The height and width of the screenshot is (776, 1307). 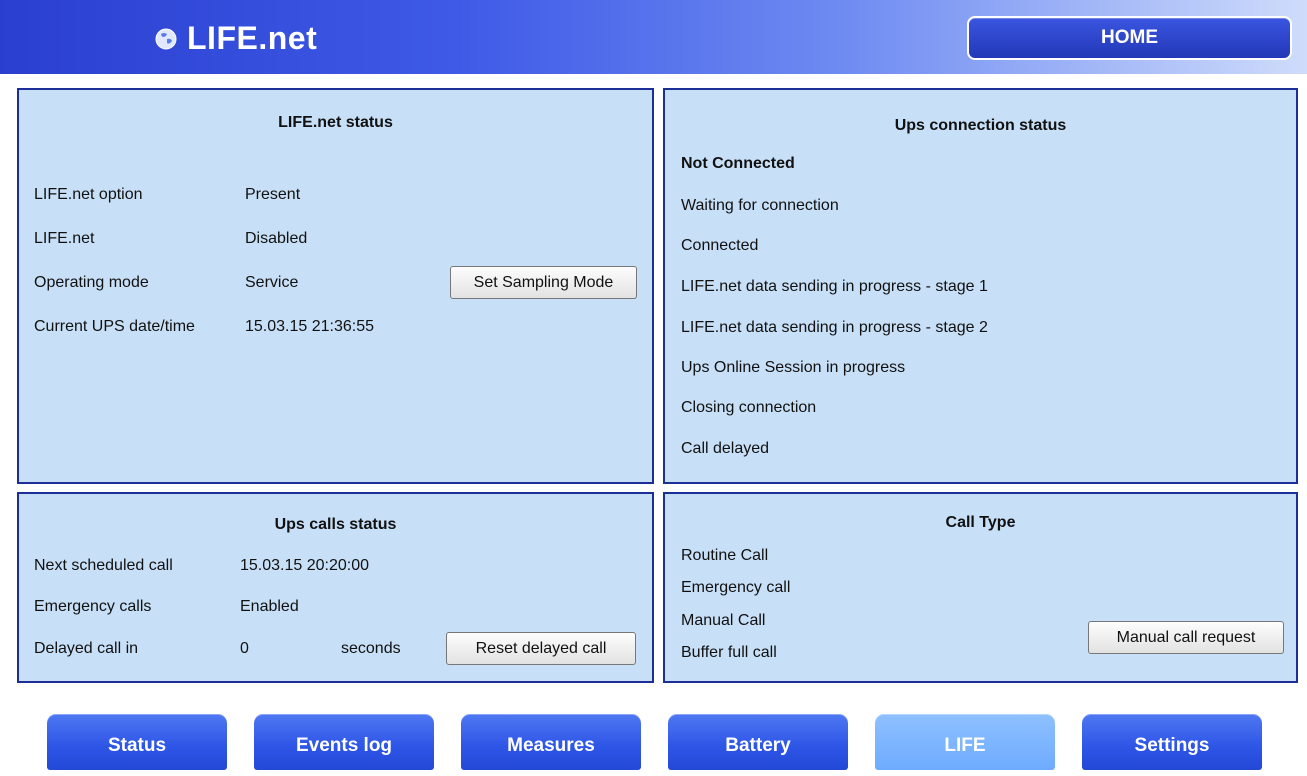 I want to click on life-option-value: Present, so click(x=273, y=194).